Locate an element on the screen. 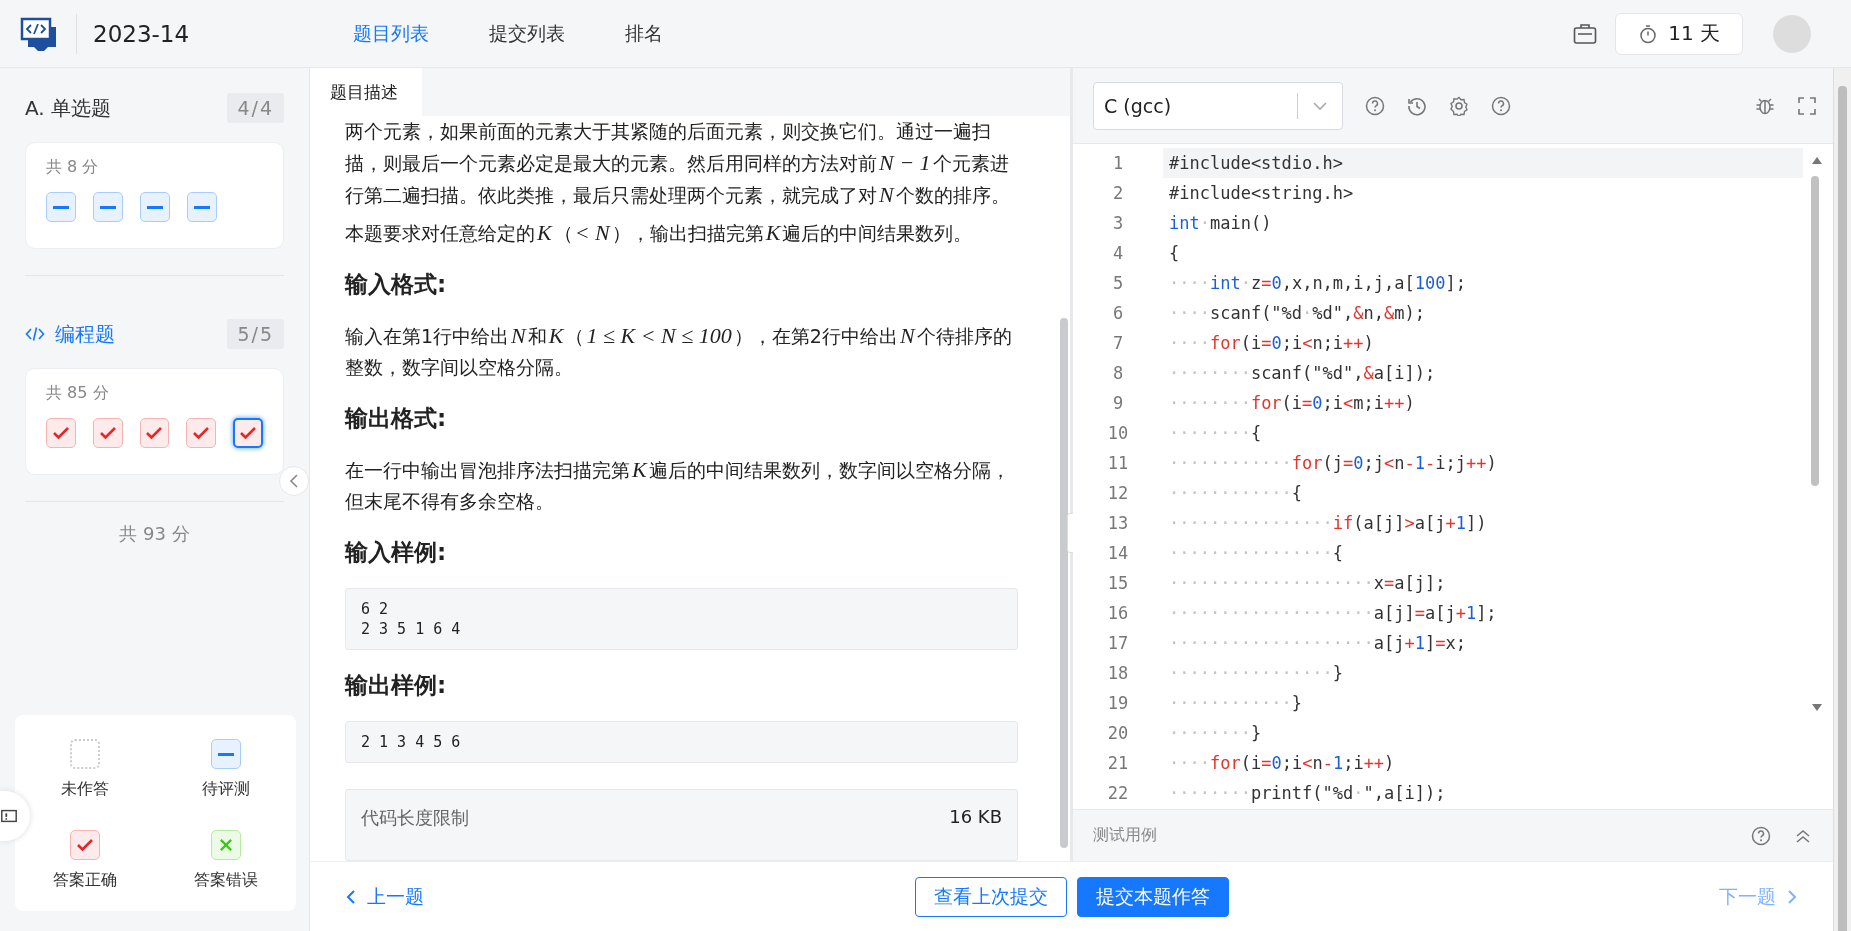 The width and height of the screenshot is (1851, 931). briefcase-icon is located at coordinates (1585, 33).